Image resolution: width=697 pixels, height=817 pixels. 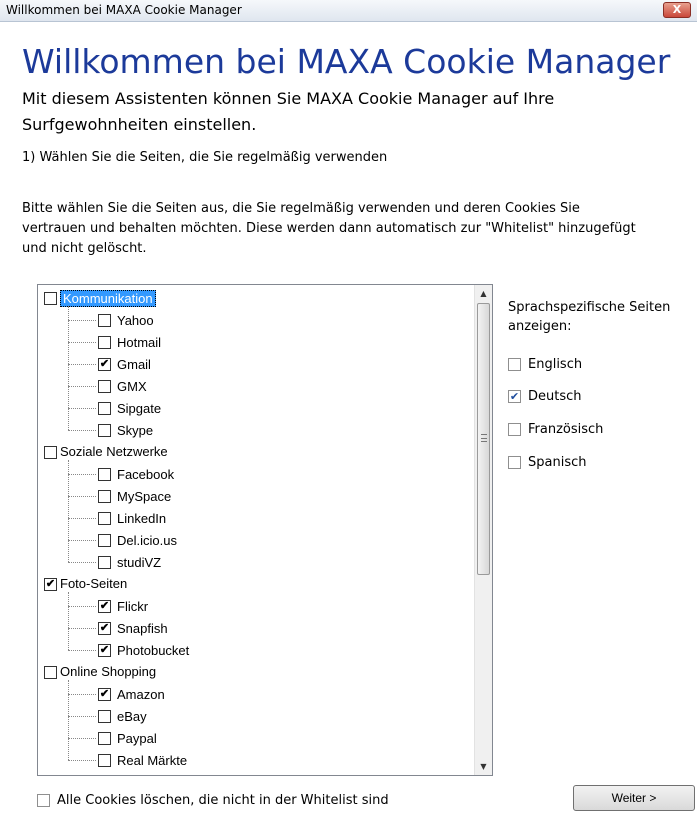 What do you see at coordinates (256, 408) in the screenshot?
I see `tree-item: Sipgate` at bounding box center [256, 408].